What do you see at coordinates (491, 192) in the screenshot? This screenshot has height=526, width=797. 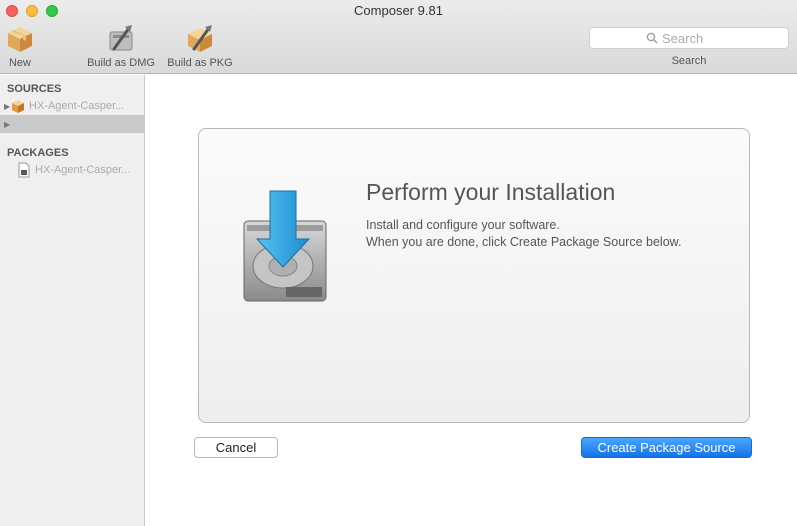 I see `panel-title: Perform your Installation` at bounding box center [491, 192].